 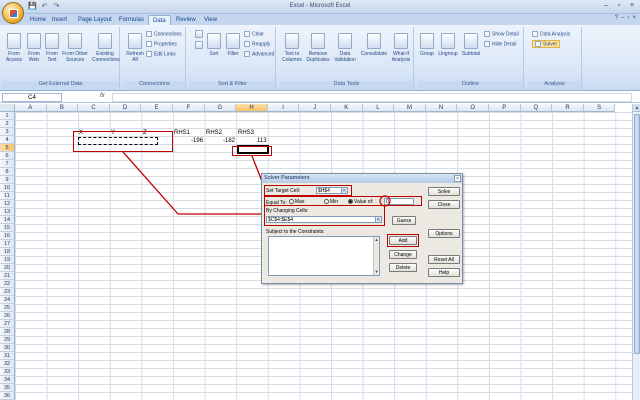 What do you see at coordinates (376, 256) in the screenshot?
I see `constraints-scrollbar: ▲ ▼` at bounding box center [376, 256].